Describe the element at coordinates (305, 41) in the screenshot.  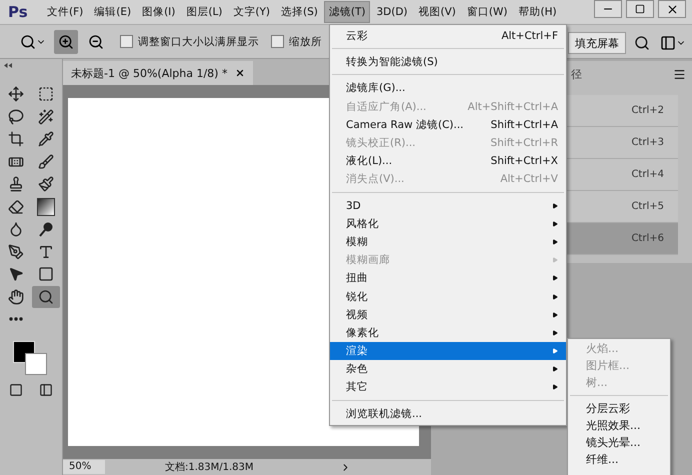
I see `checkbox-label: 缩放所` at that location.